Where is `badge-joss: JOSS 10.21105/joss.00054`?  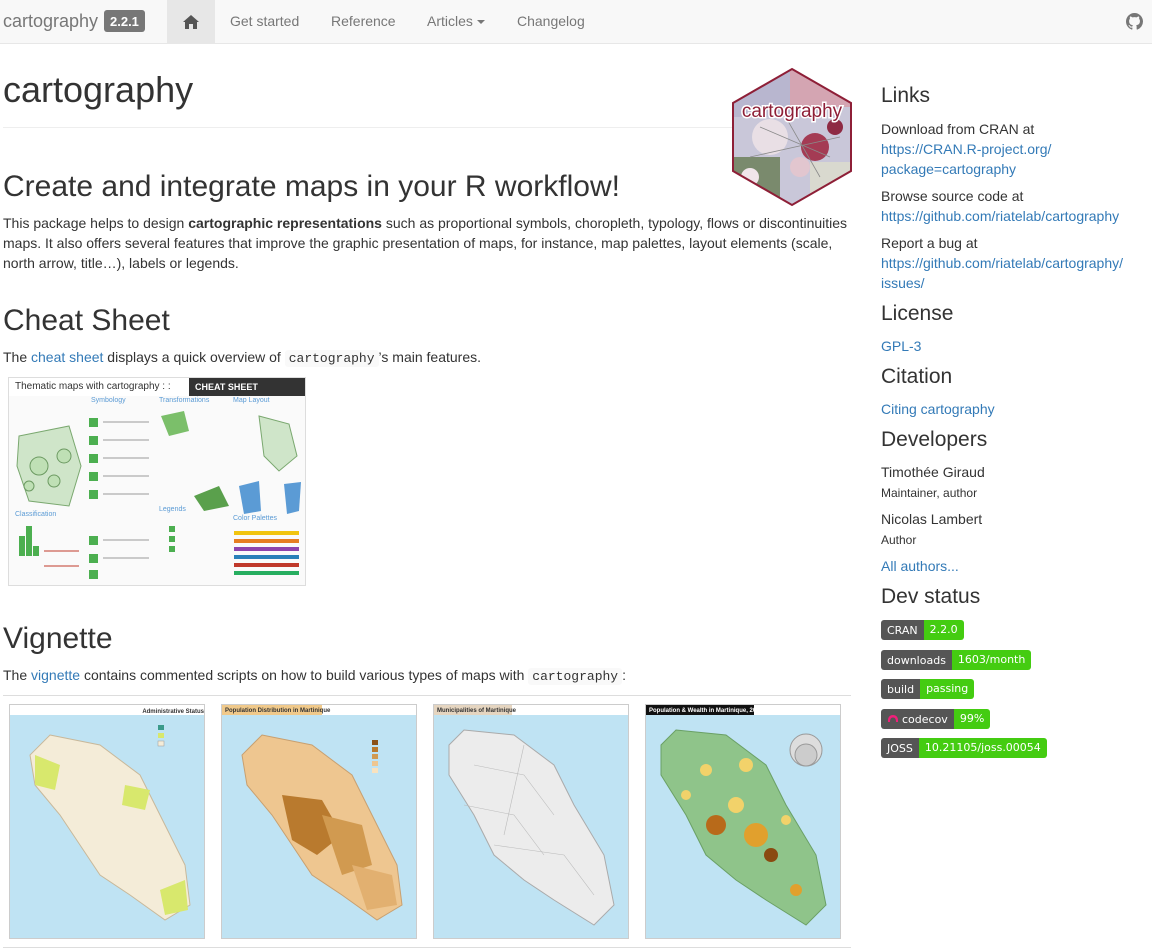
badge-joss: JOSS 10.21105/joss.00054 is located at coordinates (964, 748).